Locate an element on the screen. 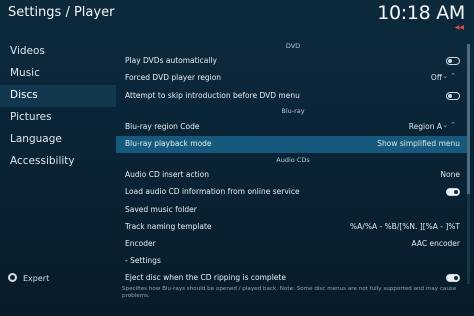 The width and height of the screenshot is (474, 316). description-line: problems. is located at coordinates (136, 296).